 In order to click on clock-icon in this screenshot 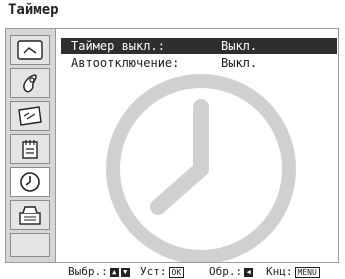, I will do `click(30, 182)`.